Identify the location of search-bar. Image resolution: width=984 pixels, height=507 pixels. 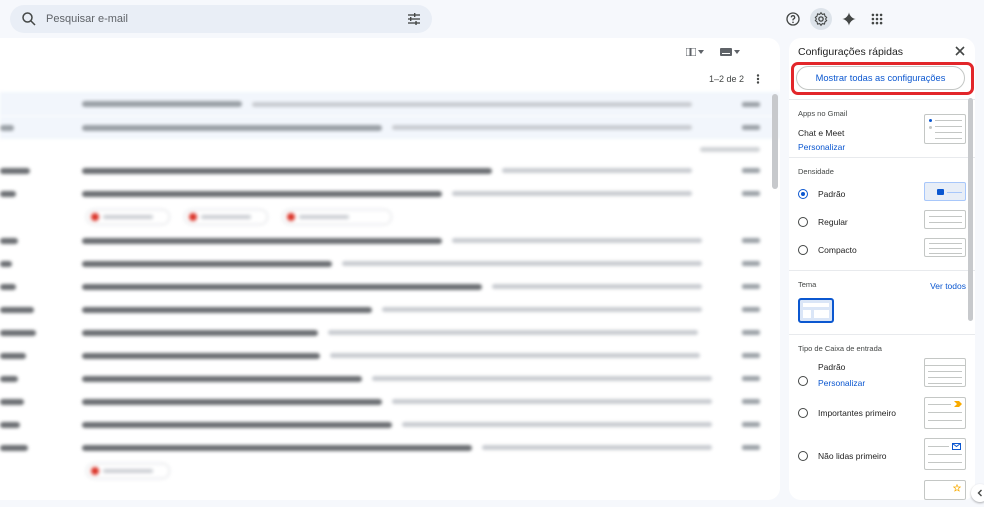
(221, 19).